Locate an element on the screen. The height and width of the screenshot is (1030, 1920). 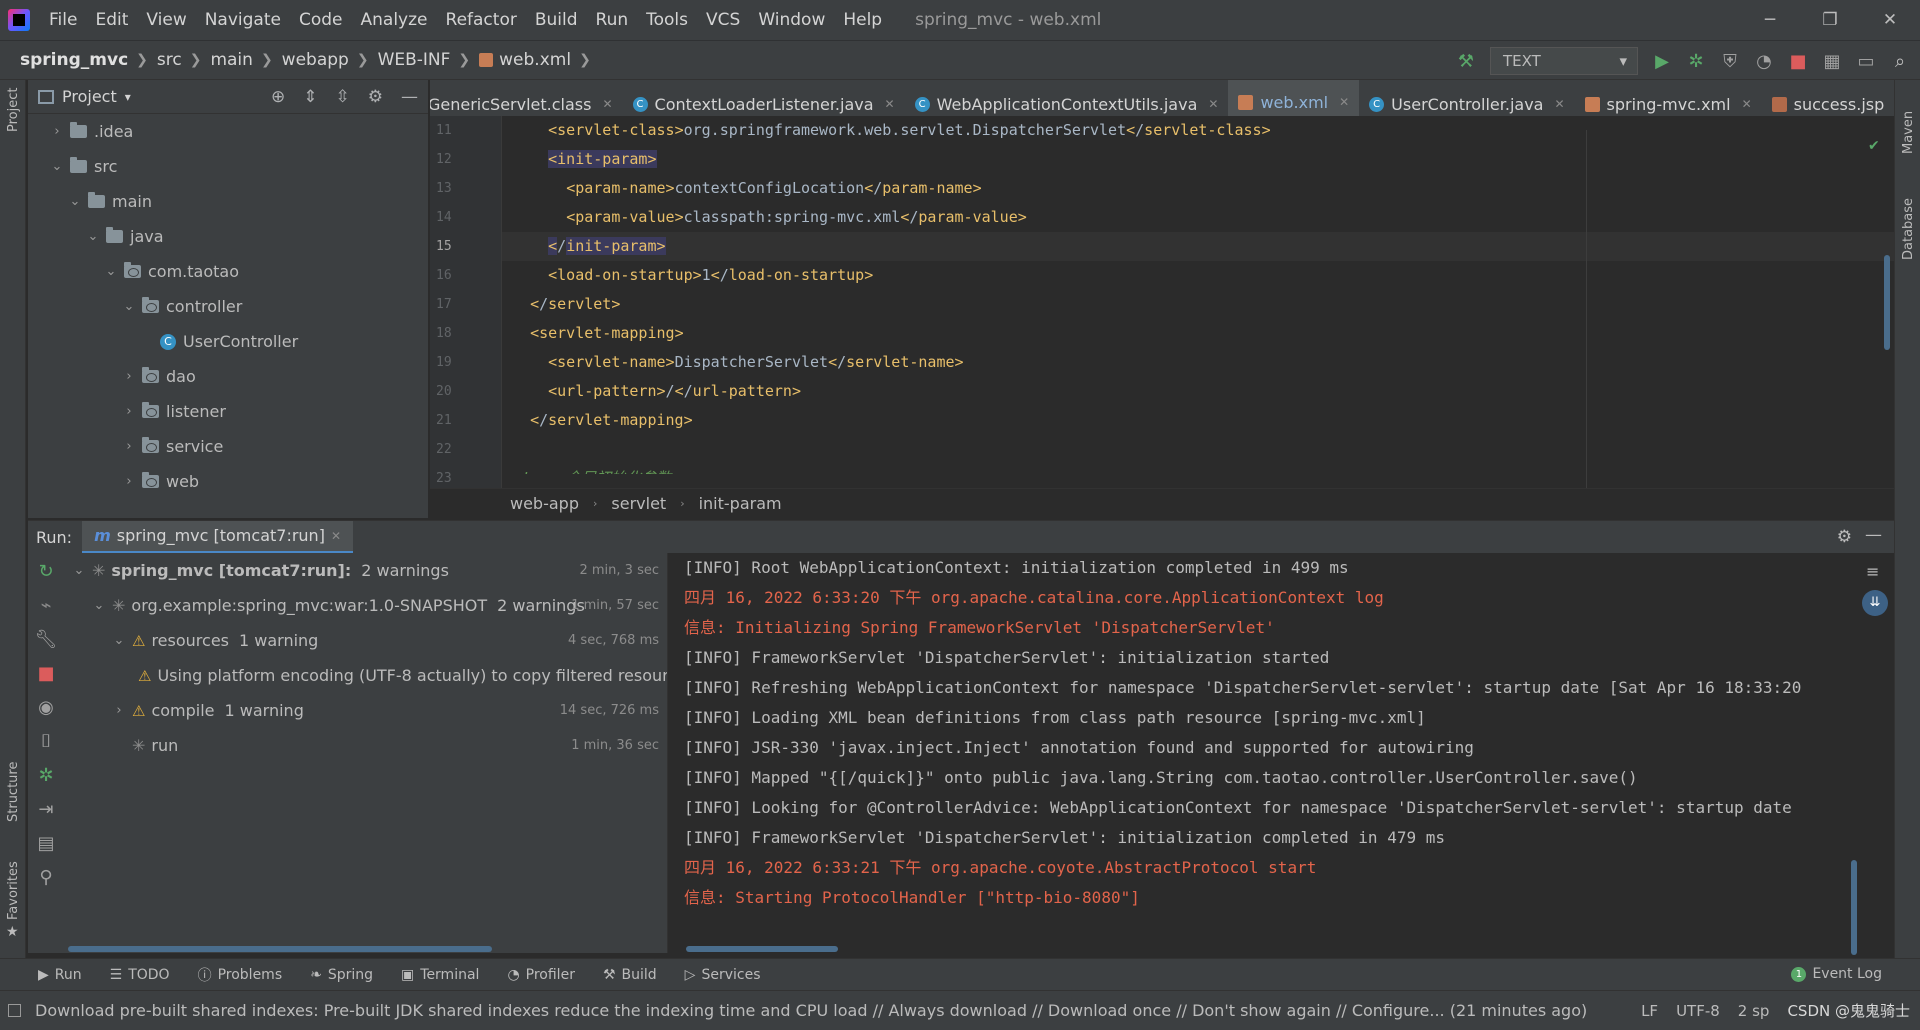
code-line: </servlet> is located at coordinates (1198, 304).